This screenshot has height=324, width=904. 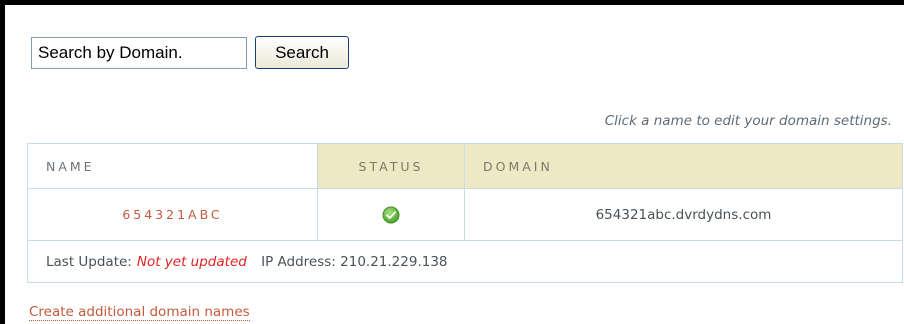 I want to click on check-circle-icon, so click(x=391, y=214).